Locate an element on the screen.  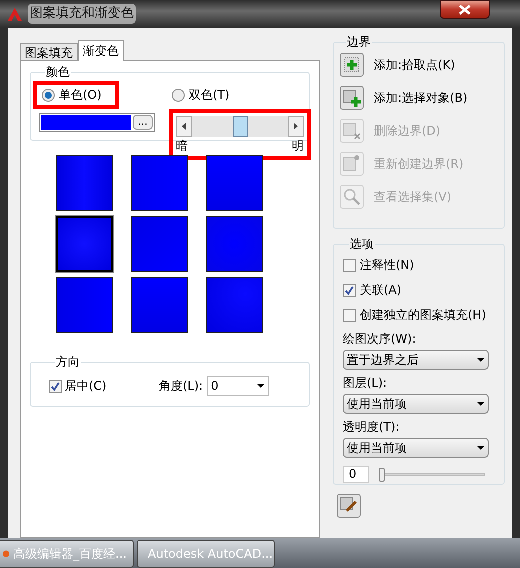
right-arrow-icon is located at coordinates (296, 126).